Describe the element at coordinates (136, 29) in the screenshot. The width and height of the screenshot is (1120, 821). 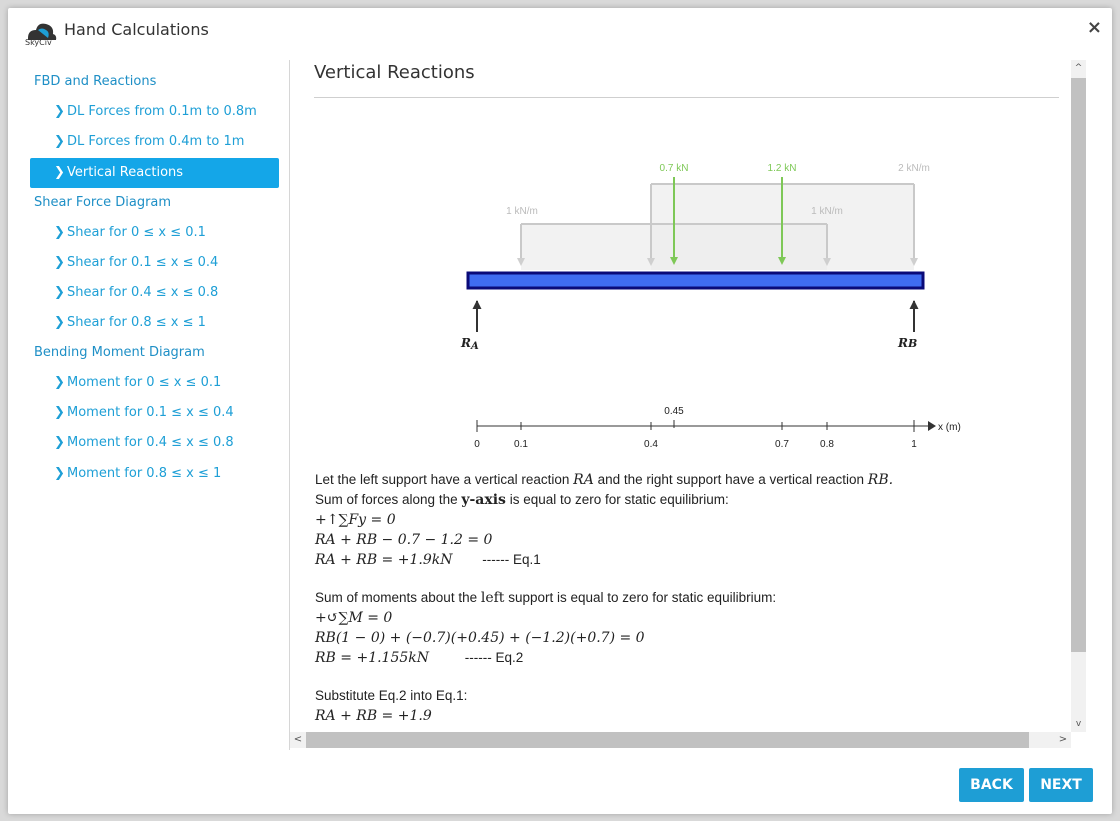
I see `modal-title: Hand Calculations` at that location.